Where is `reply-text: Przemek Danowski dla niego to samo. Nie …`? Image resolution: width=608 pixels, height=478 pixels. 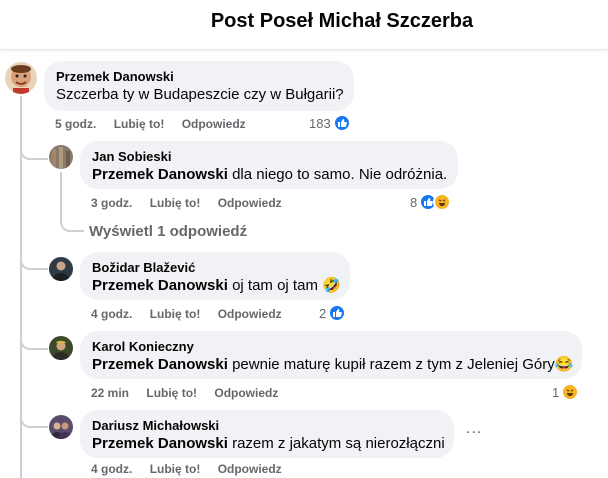 reply-text: Przemek Danowski dla niego to samo. Nie … is located at coordinates (270, 175).